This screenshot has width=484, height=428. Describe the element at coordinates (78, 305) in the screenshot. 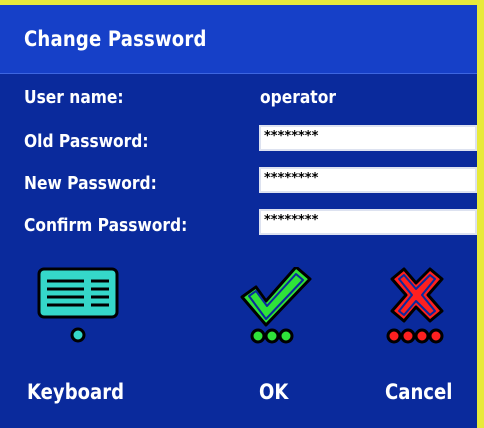

I see `keyboard-icon` at that location.